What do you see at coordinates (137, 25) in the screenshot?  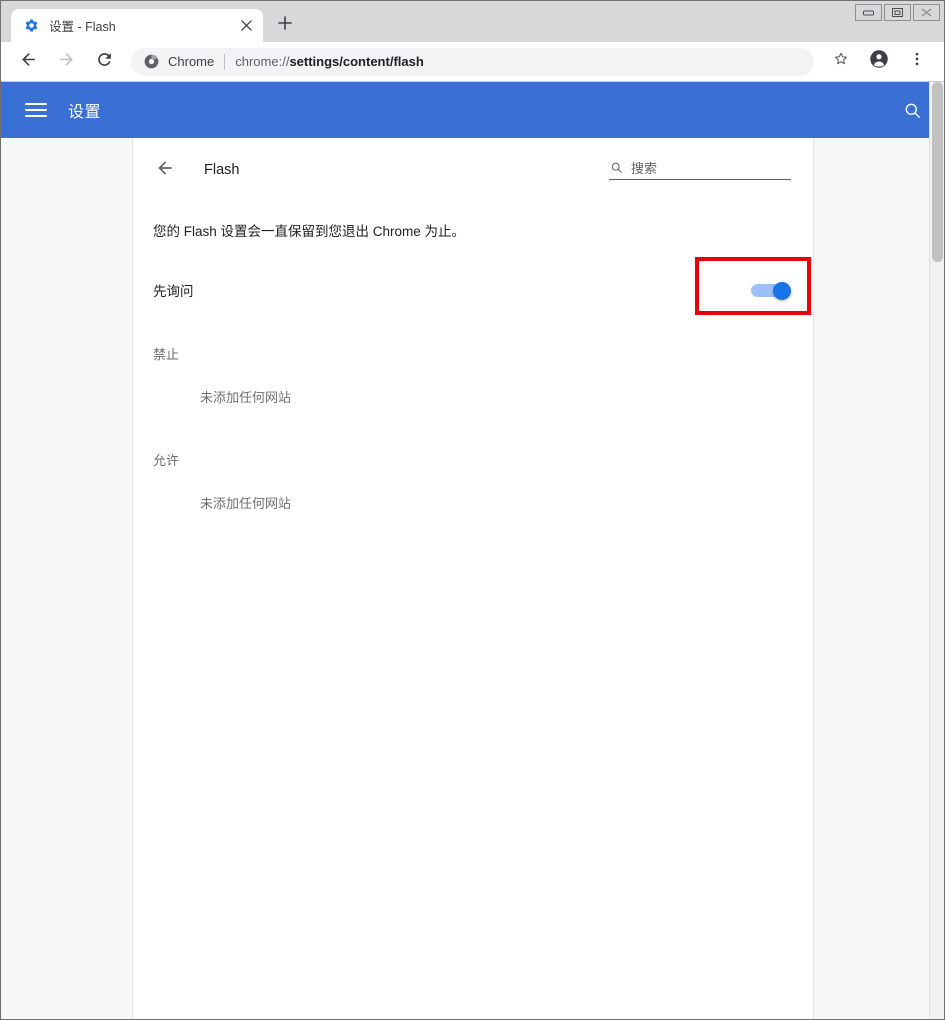 I see `browser-tab: 设置 - Flash` at bounding box center [137, 25].